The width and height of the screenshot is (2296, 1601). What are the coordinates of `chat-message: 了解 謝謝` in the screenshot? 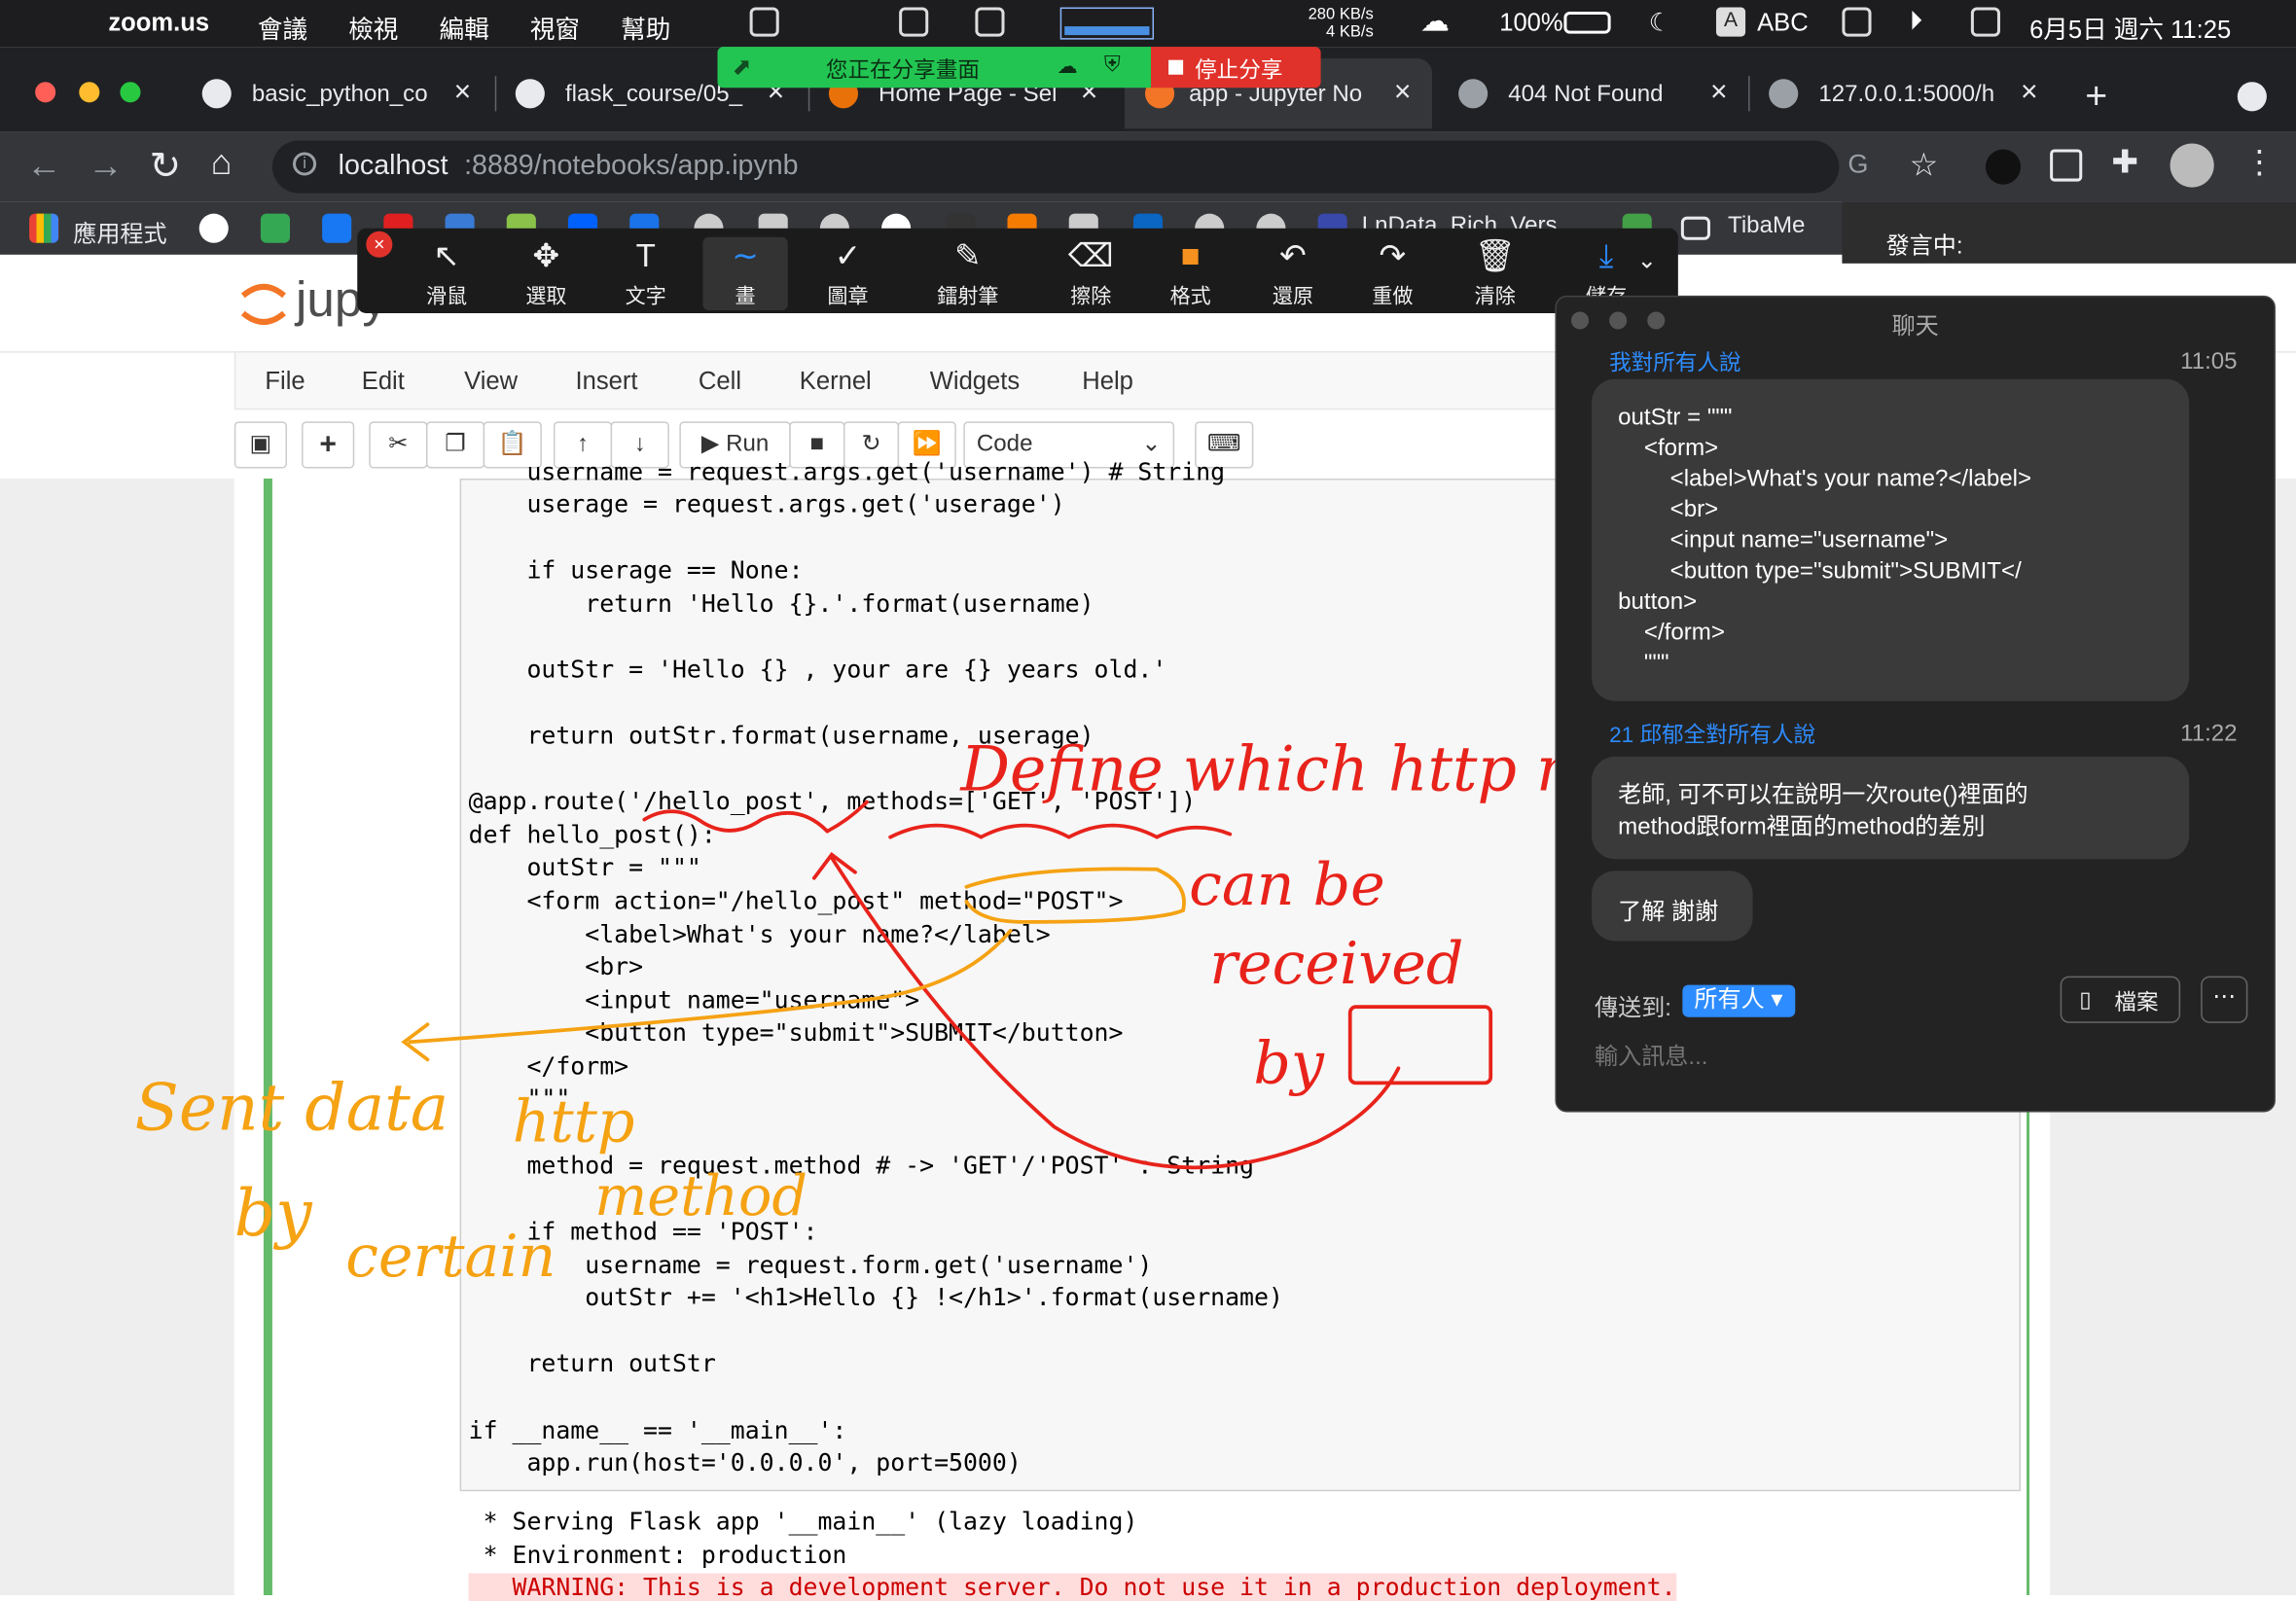 It's located at (1672, 906).